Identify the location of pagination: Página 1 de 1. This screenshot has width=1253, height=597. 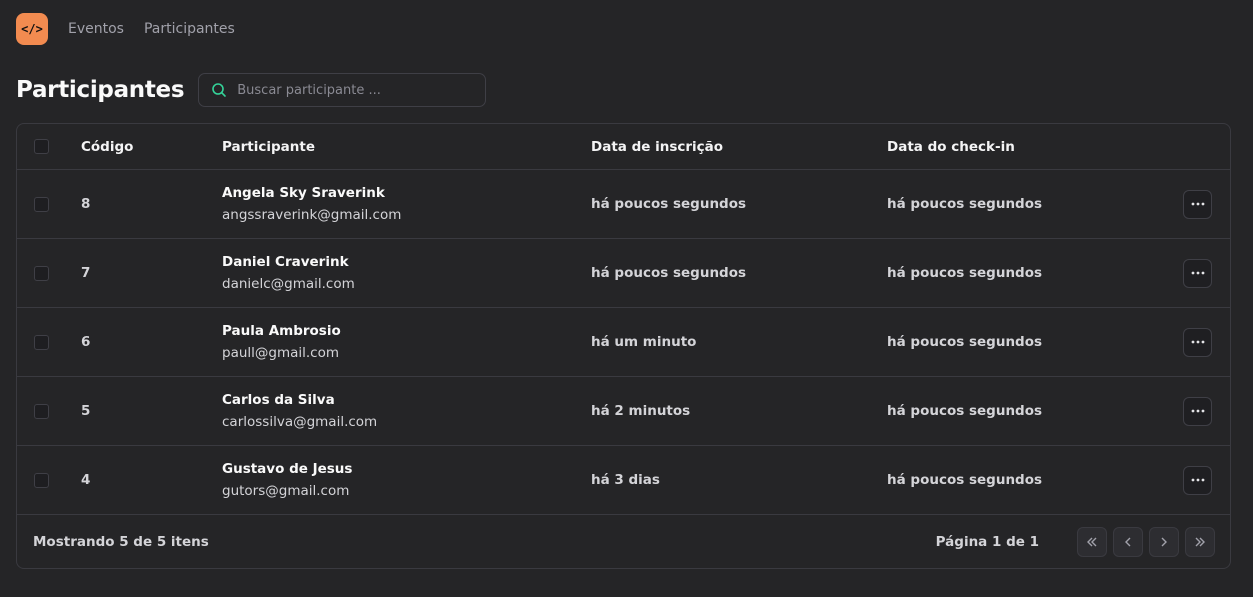
(1075, 541).